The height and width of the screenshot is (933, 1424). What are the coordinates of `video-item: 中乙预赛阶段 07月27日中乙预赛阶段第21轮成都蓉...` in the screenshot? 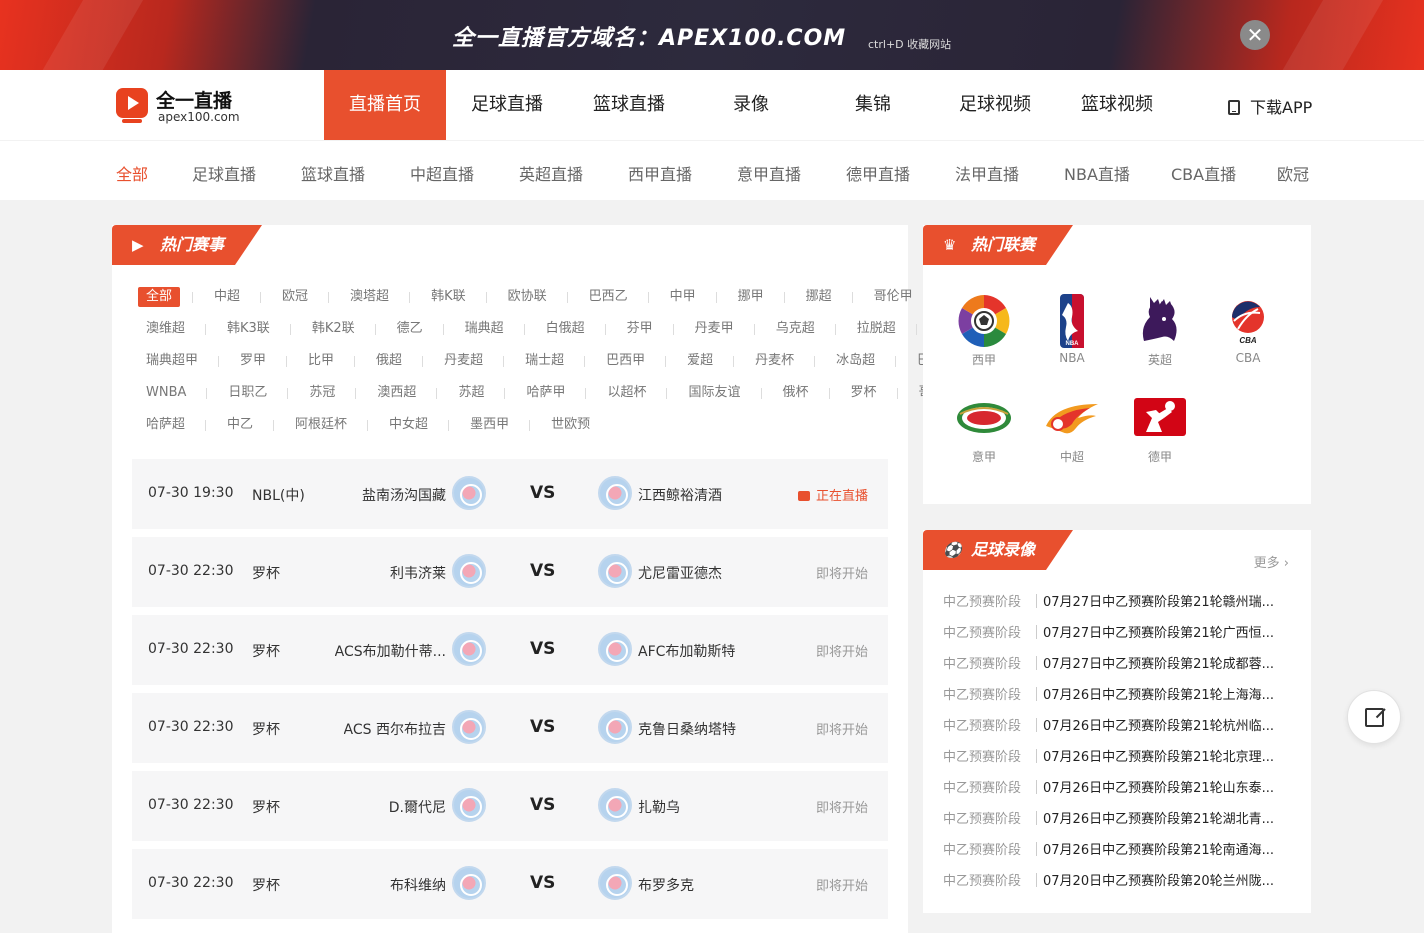 It's located at (1118, 664).